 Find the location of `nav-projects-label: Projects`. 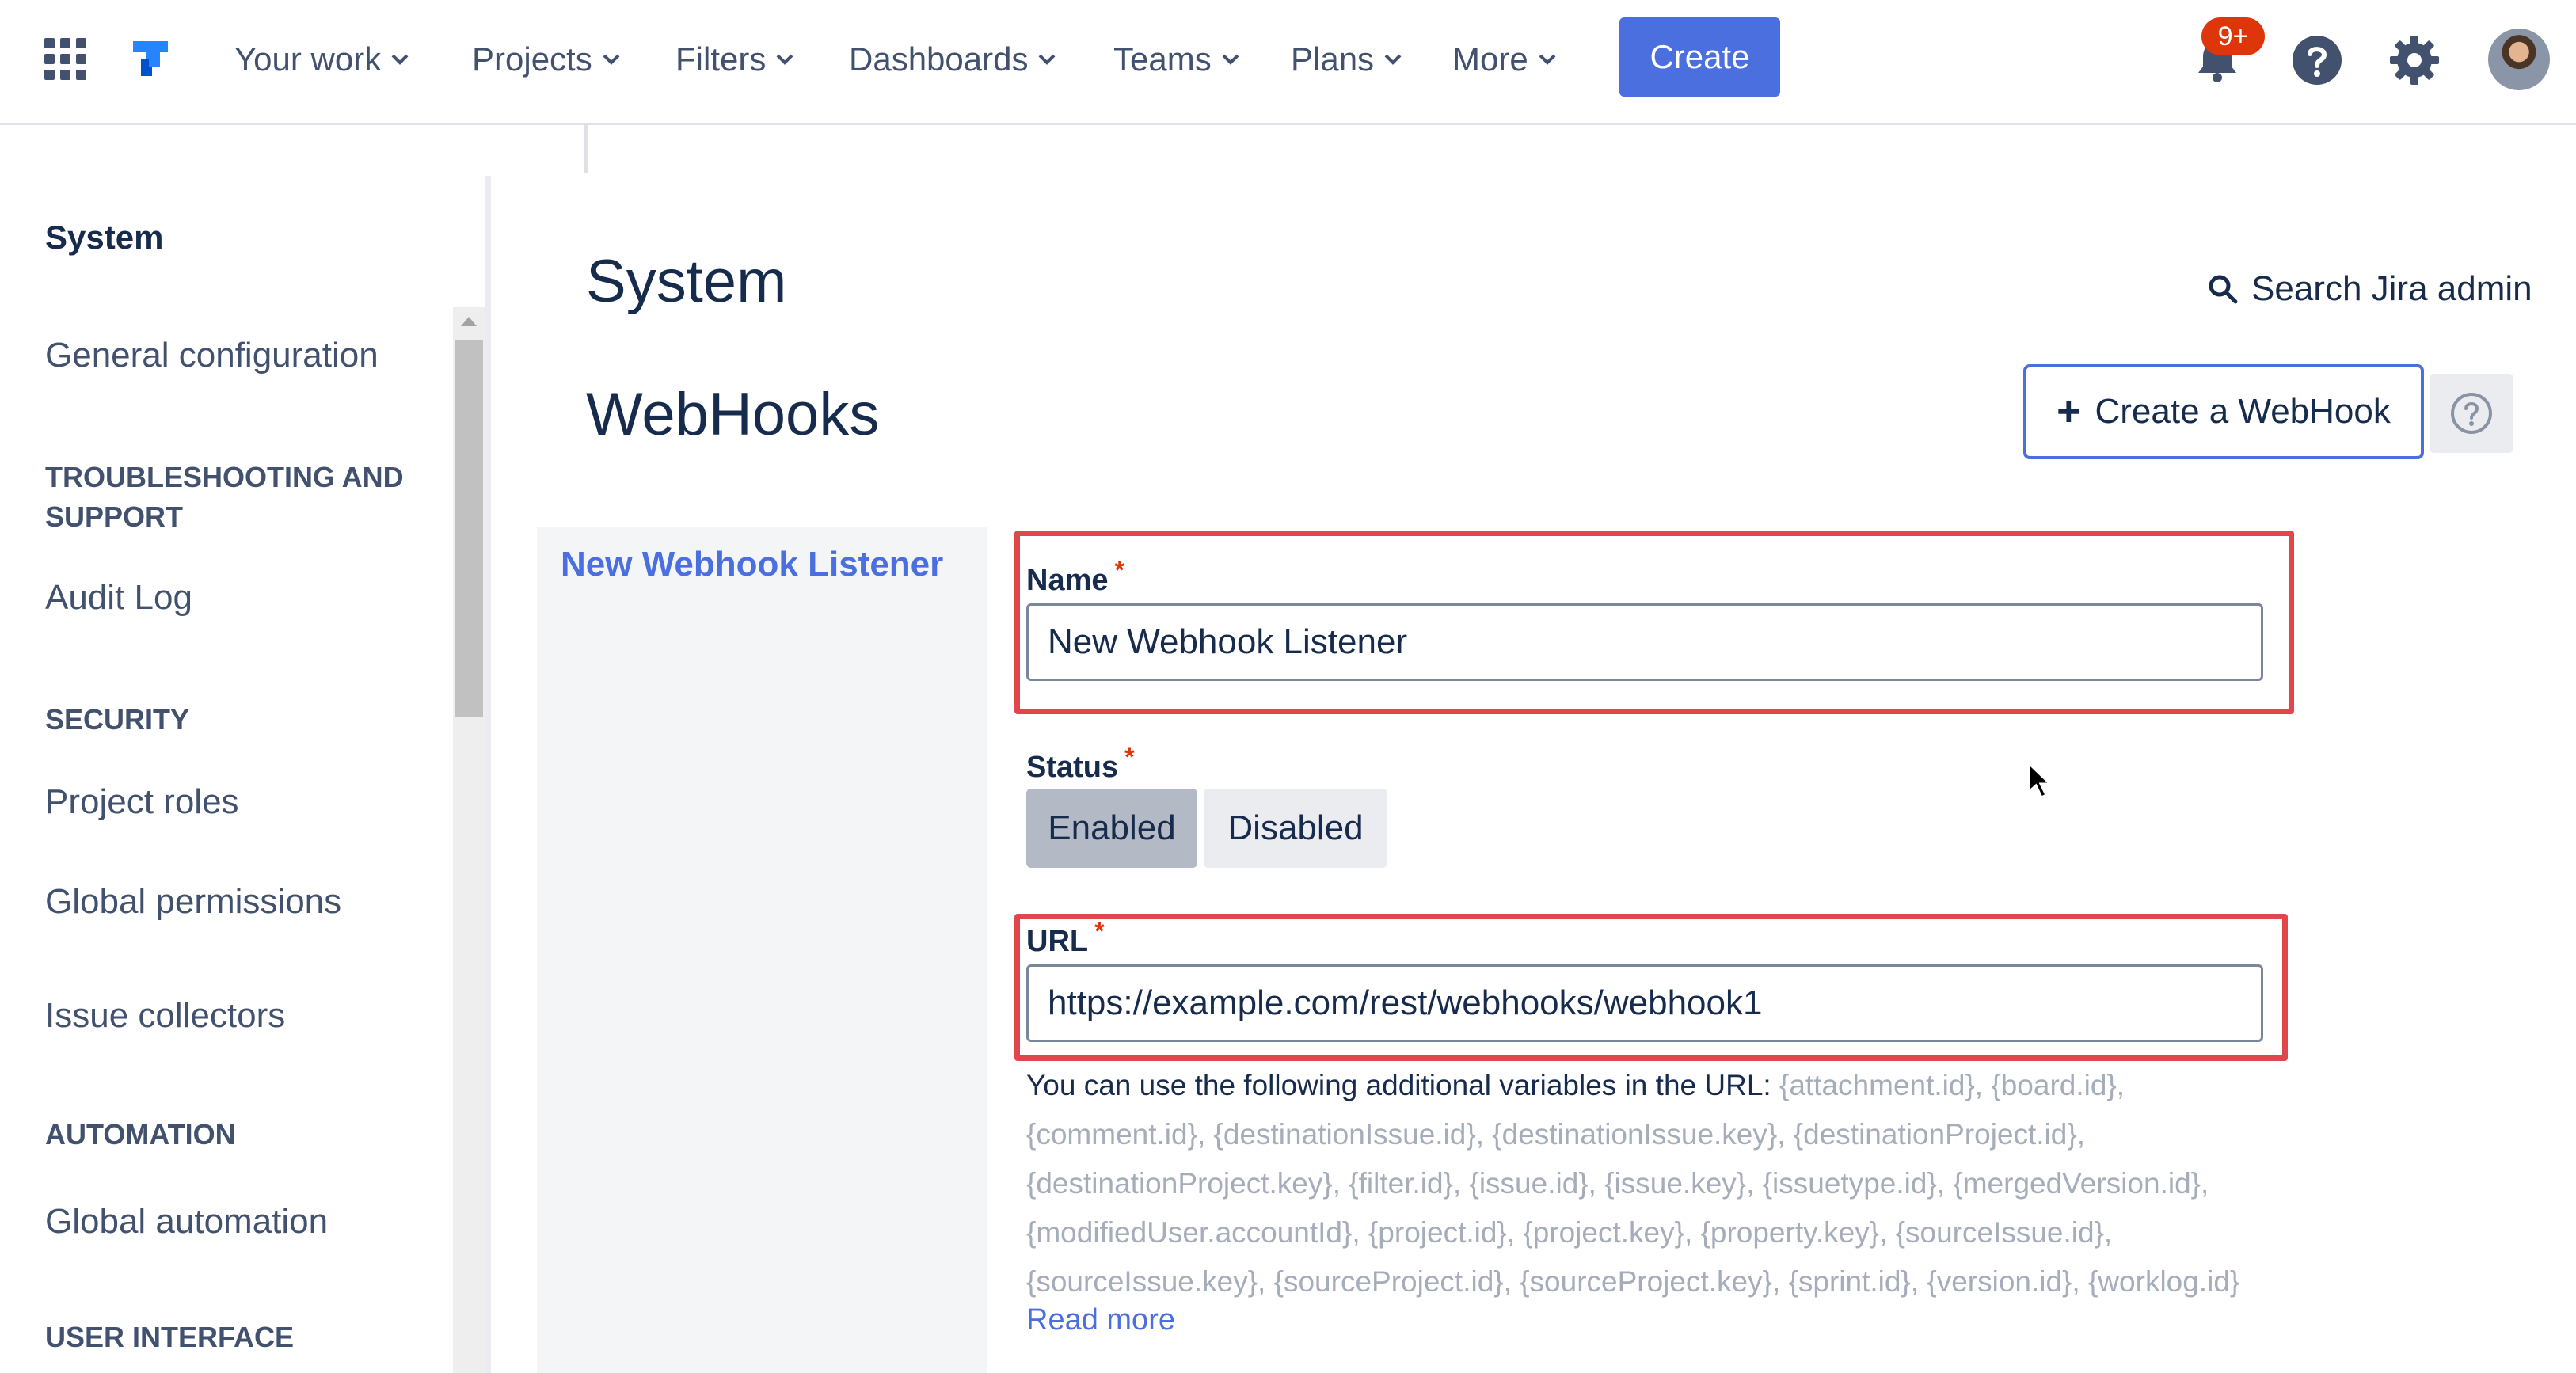

nav-projects-label: Projects is located at coordinates (532, 59).